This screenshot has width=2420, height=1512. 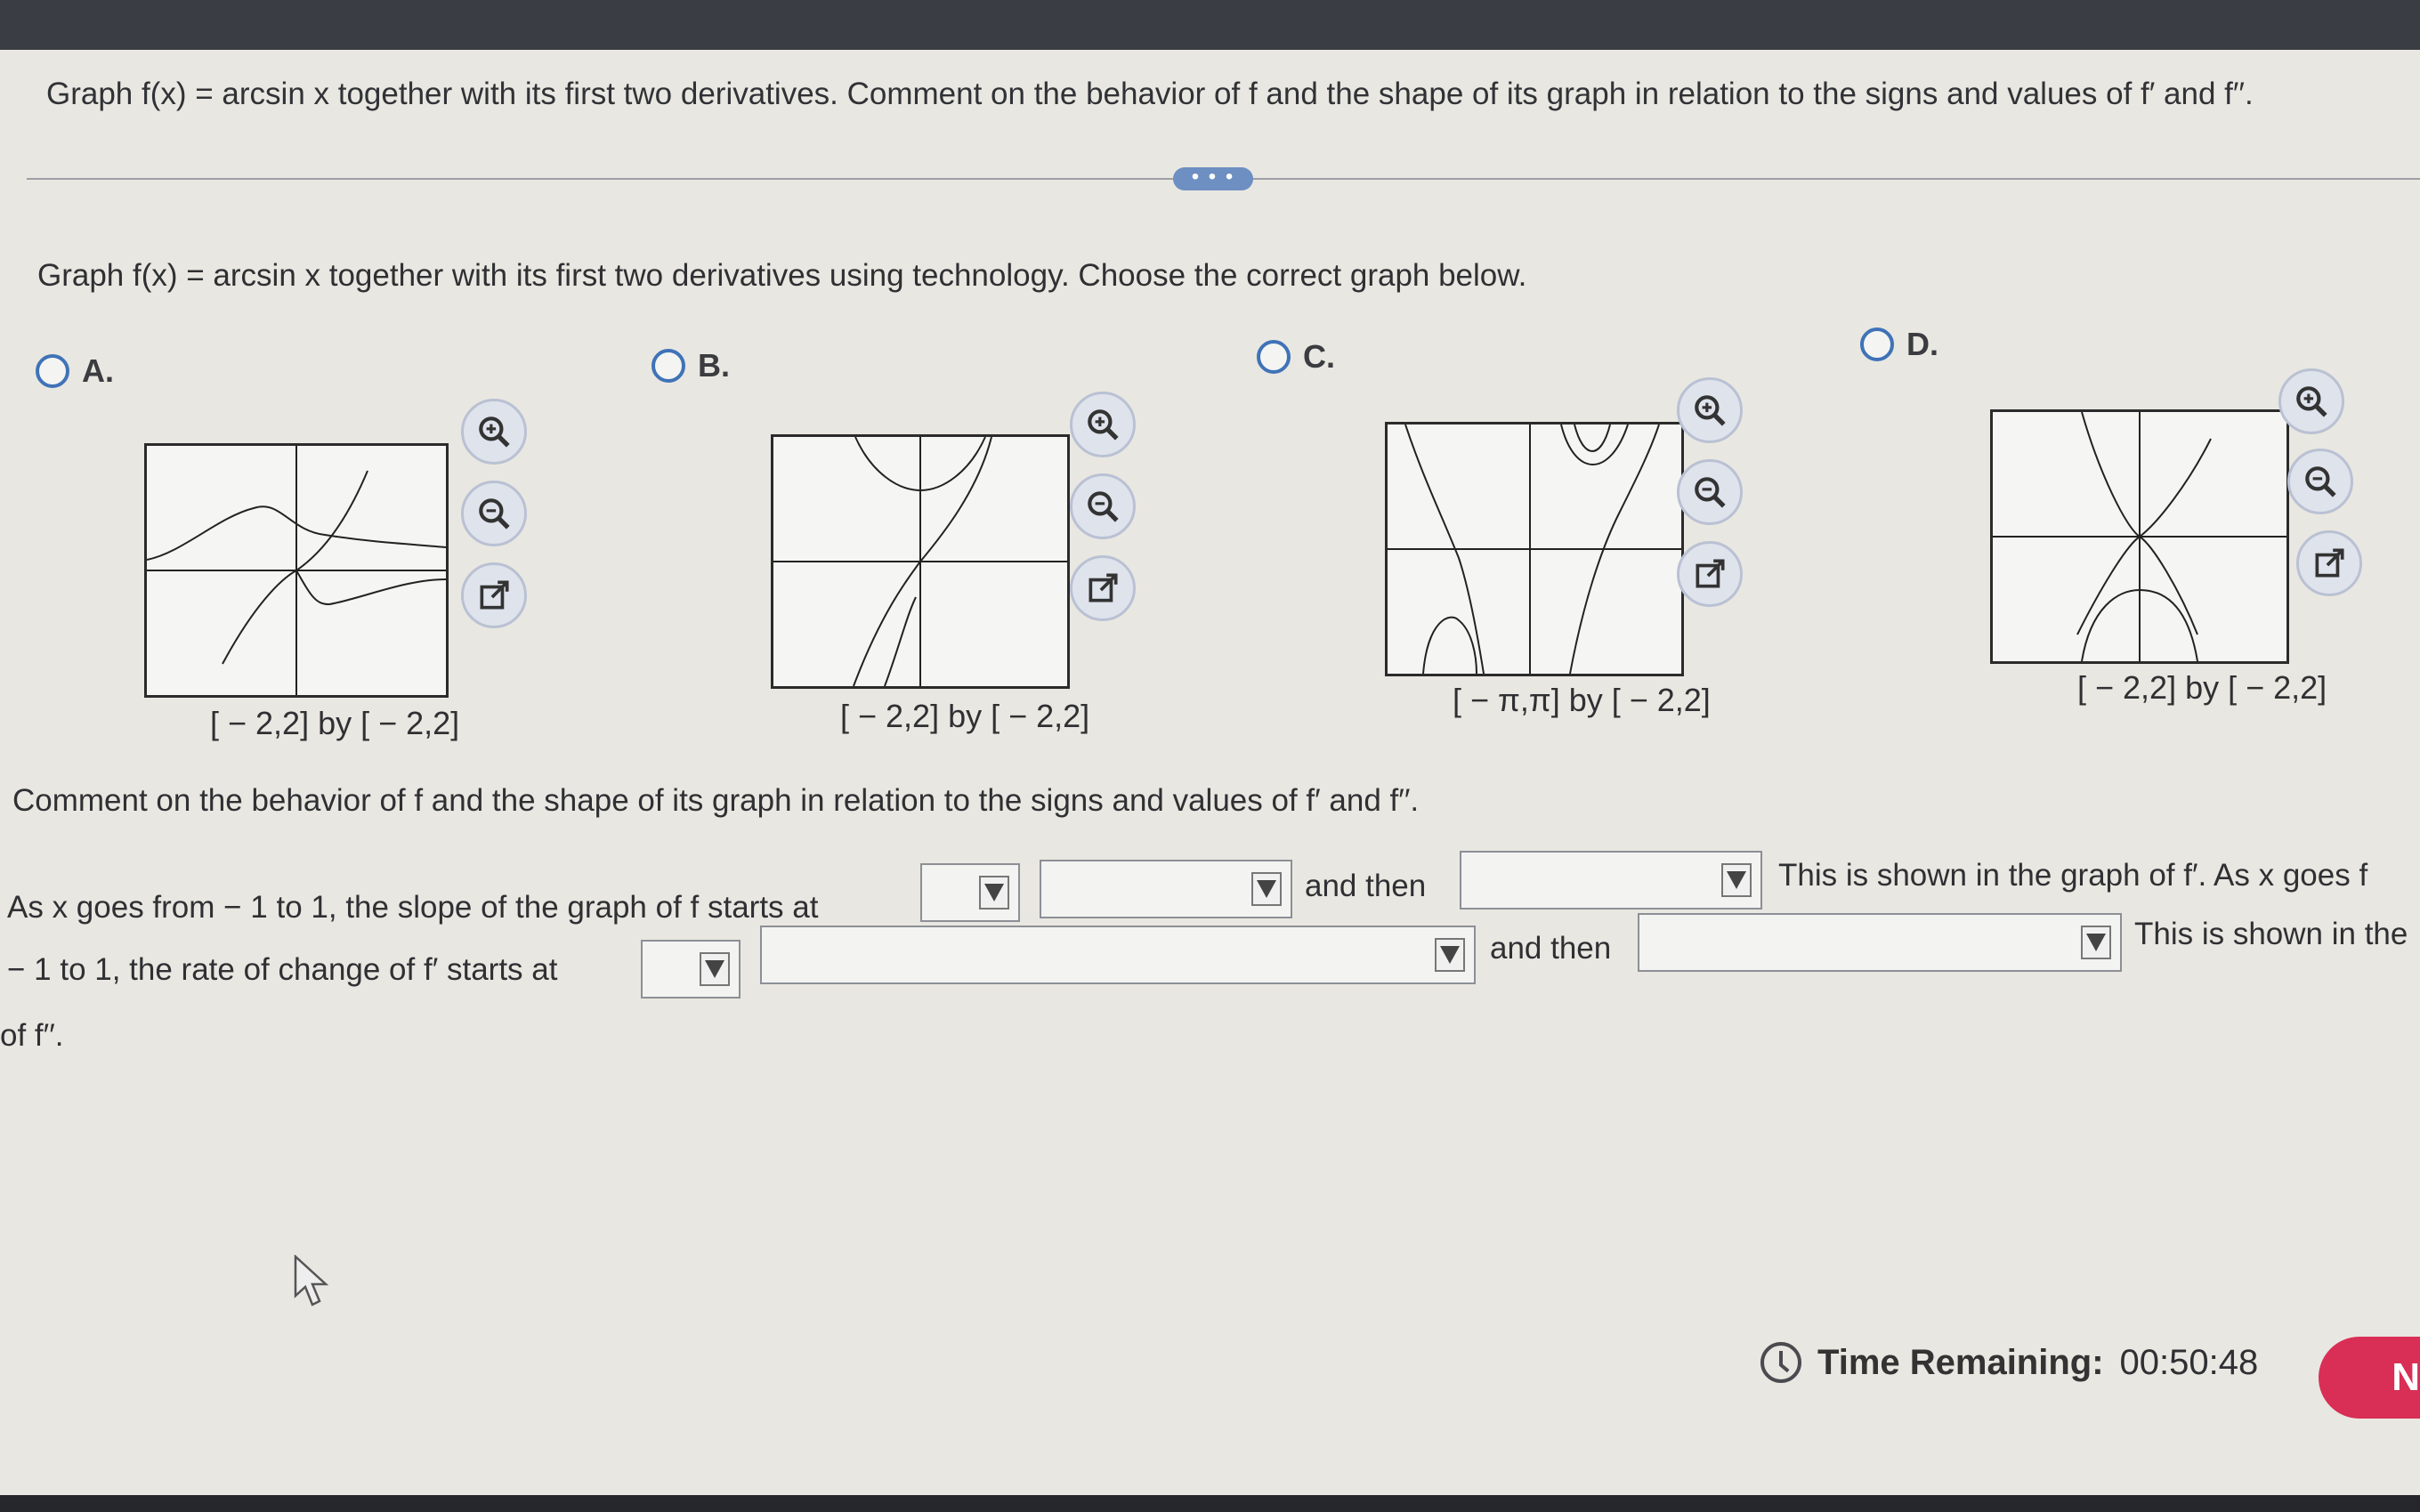 What do you see at coordinates (714, 365) in the screenshot?
I see `option-b-label: B.` at bounding box center [714, 365].